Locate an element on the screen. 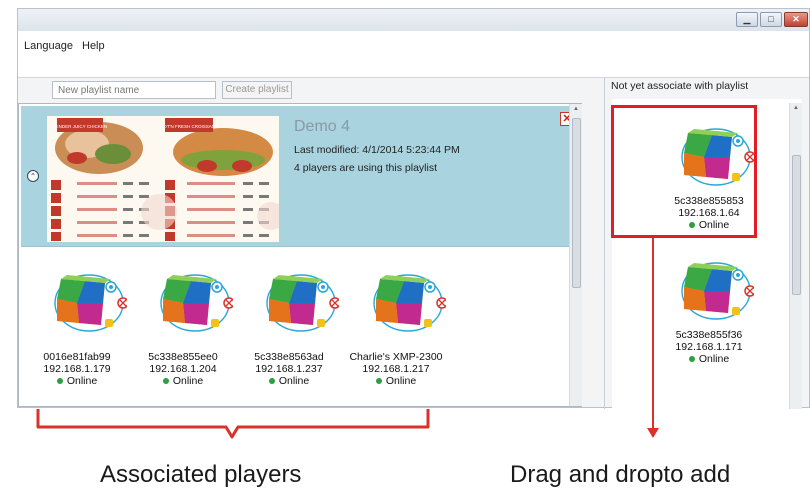 This screenshot has width=810, height=501. player-card: 5c338e855ee0 192.168.1.204 Online is located at coordinates (184, 334).